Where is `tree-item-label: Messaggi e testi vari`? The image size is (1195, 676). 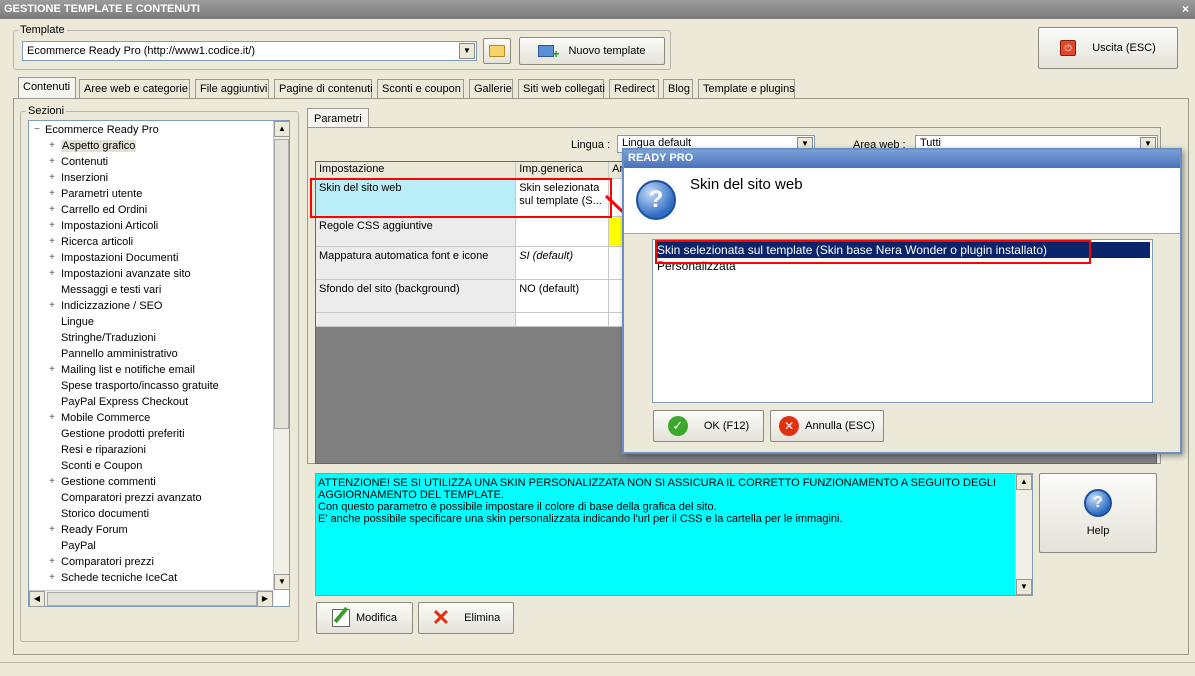
tree-item-label: Messaggi e testi vari is located at coordinates (111, 290).